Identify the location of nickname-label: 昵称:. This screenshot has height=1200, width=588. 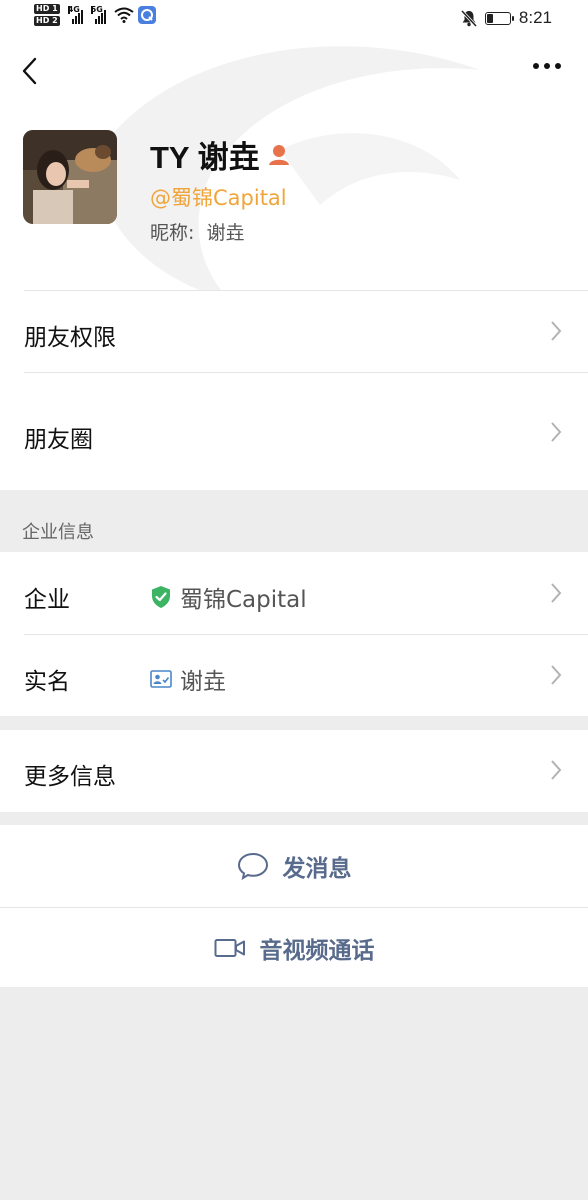
(172, 233).